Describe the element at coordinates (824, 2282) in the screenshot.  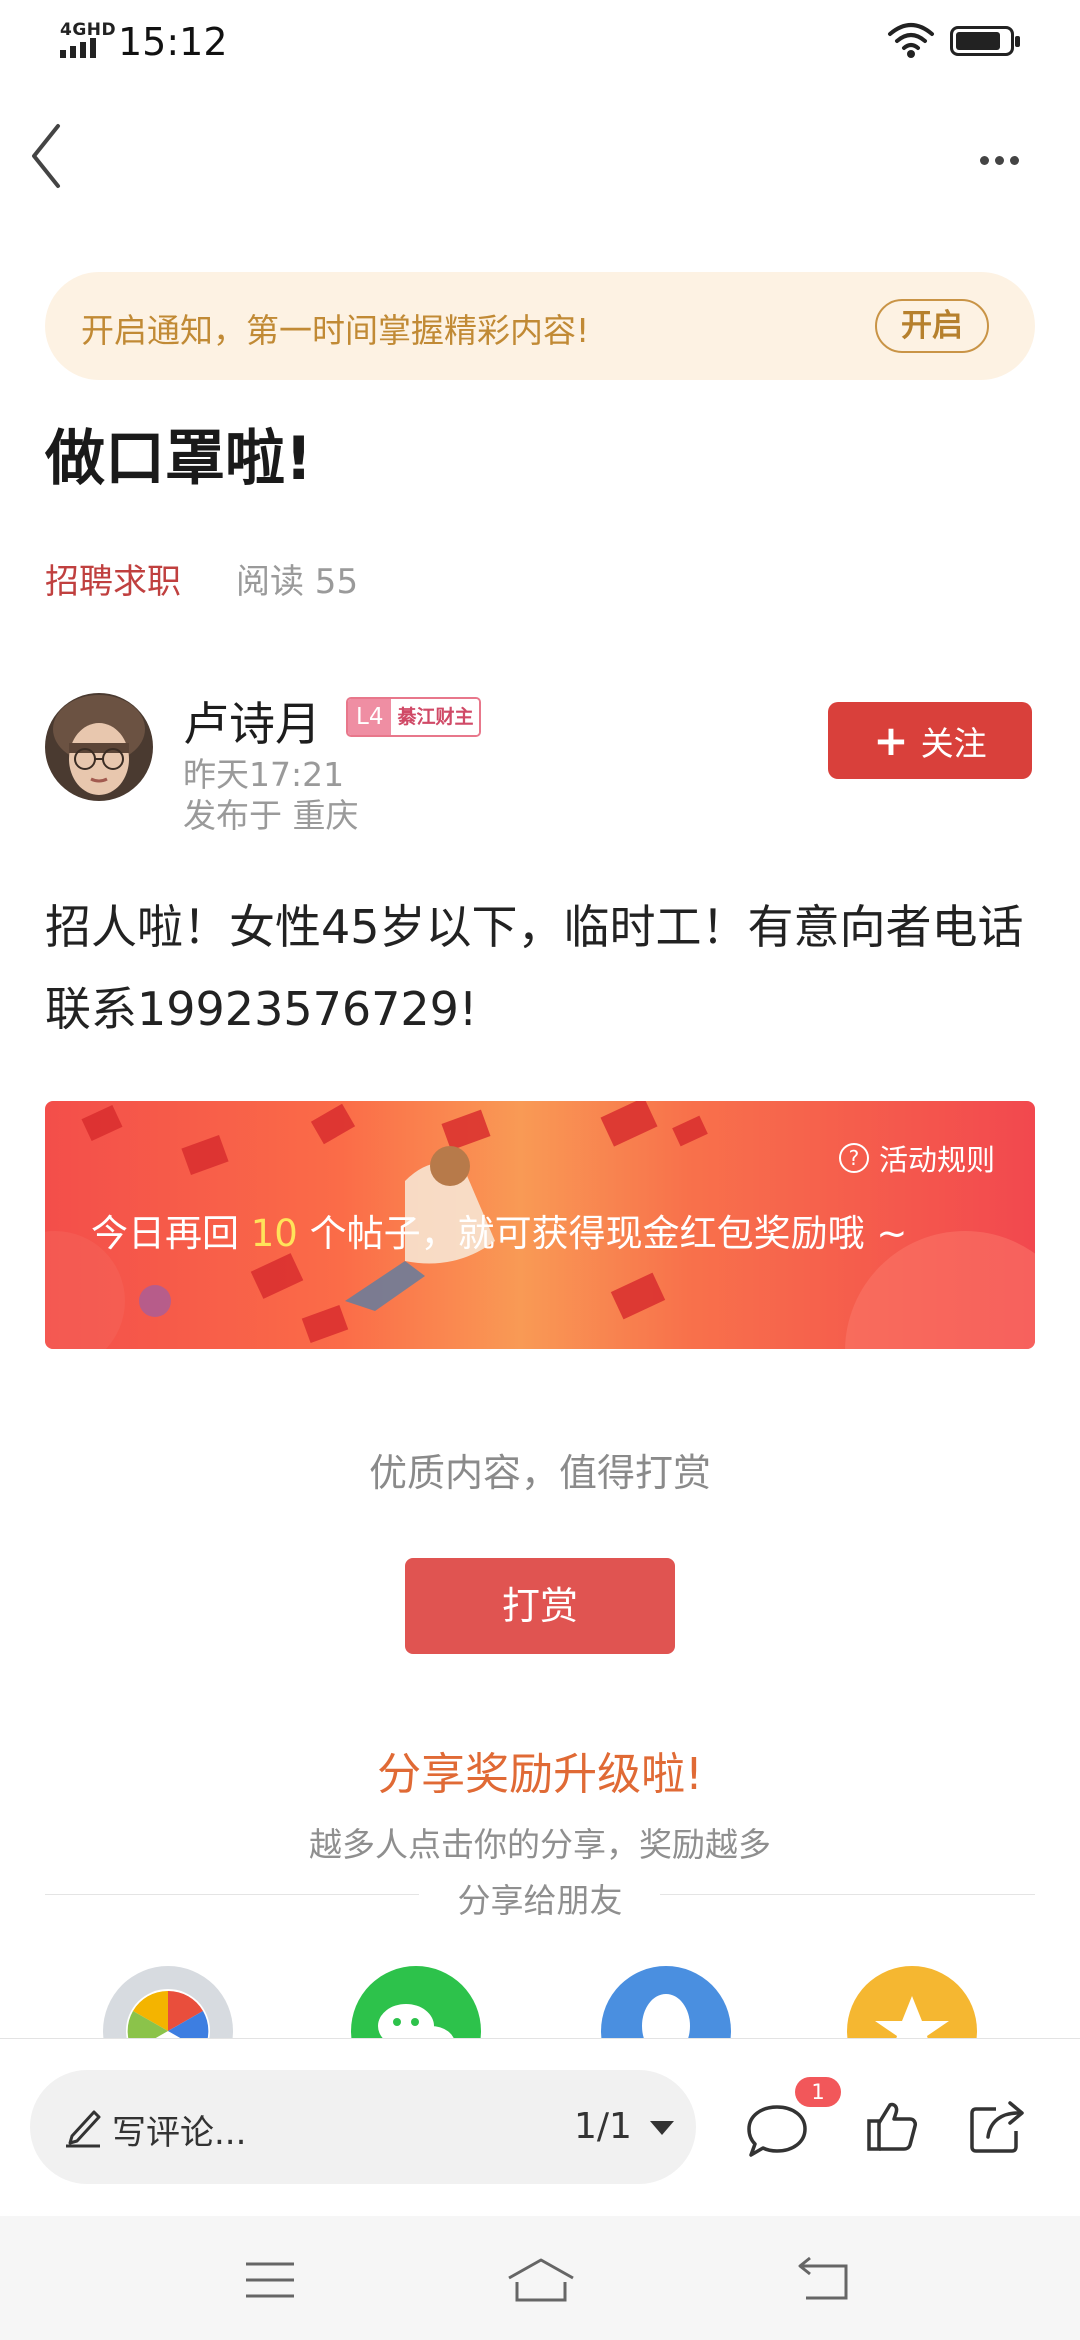
I see `back-nav-icon` at that location.